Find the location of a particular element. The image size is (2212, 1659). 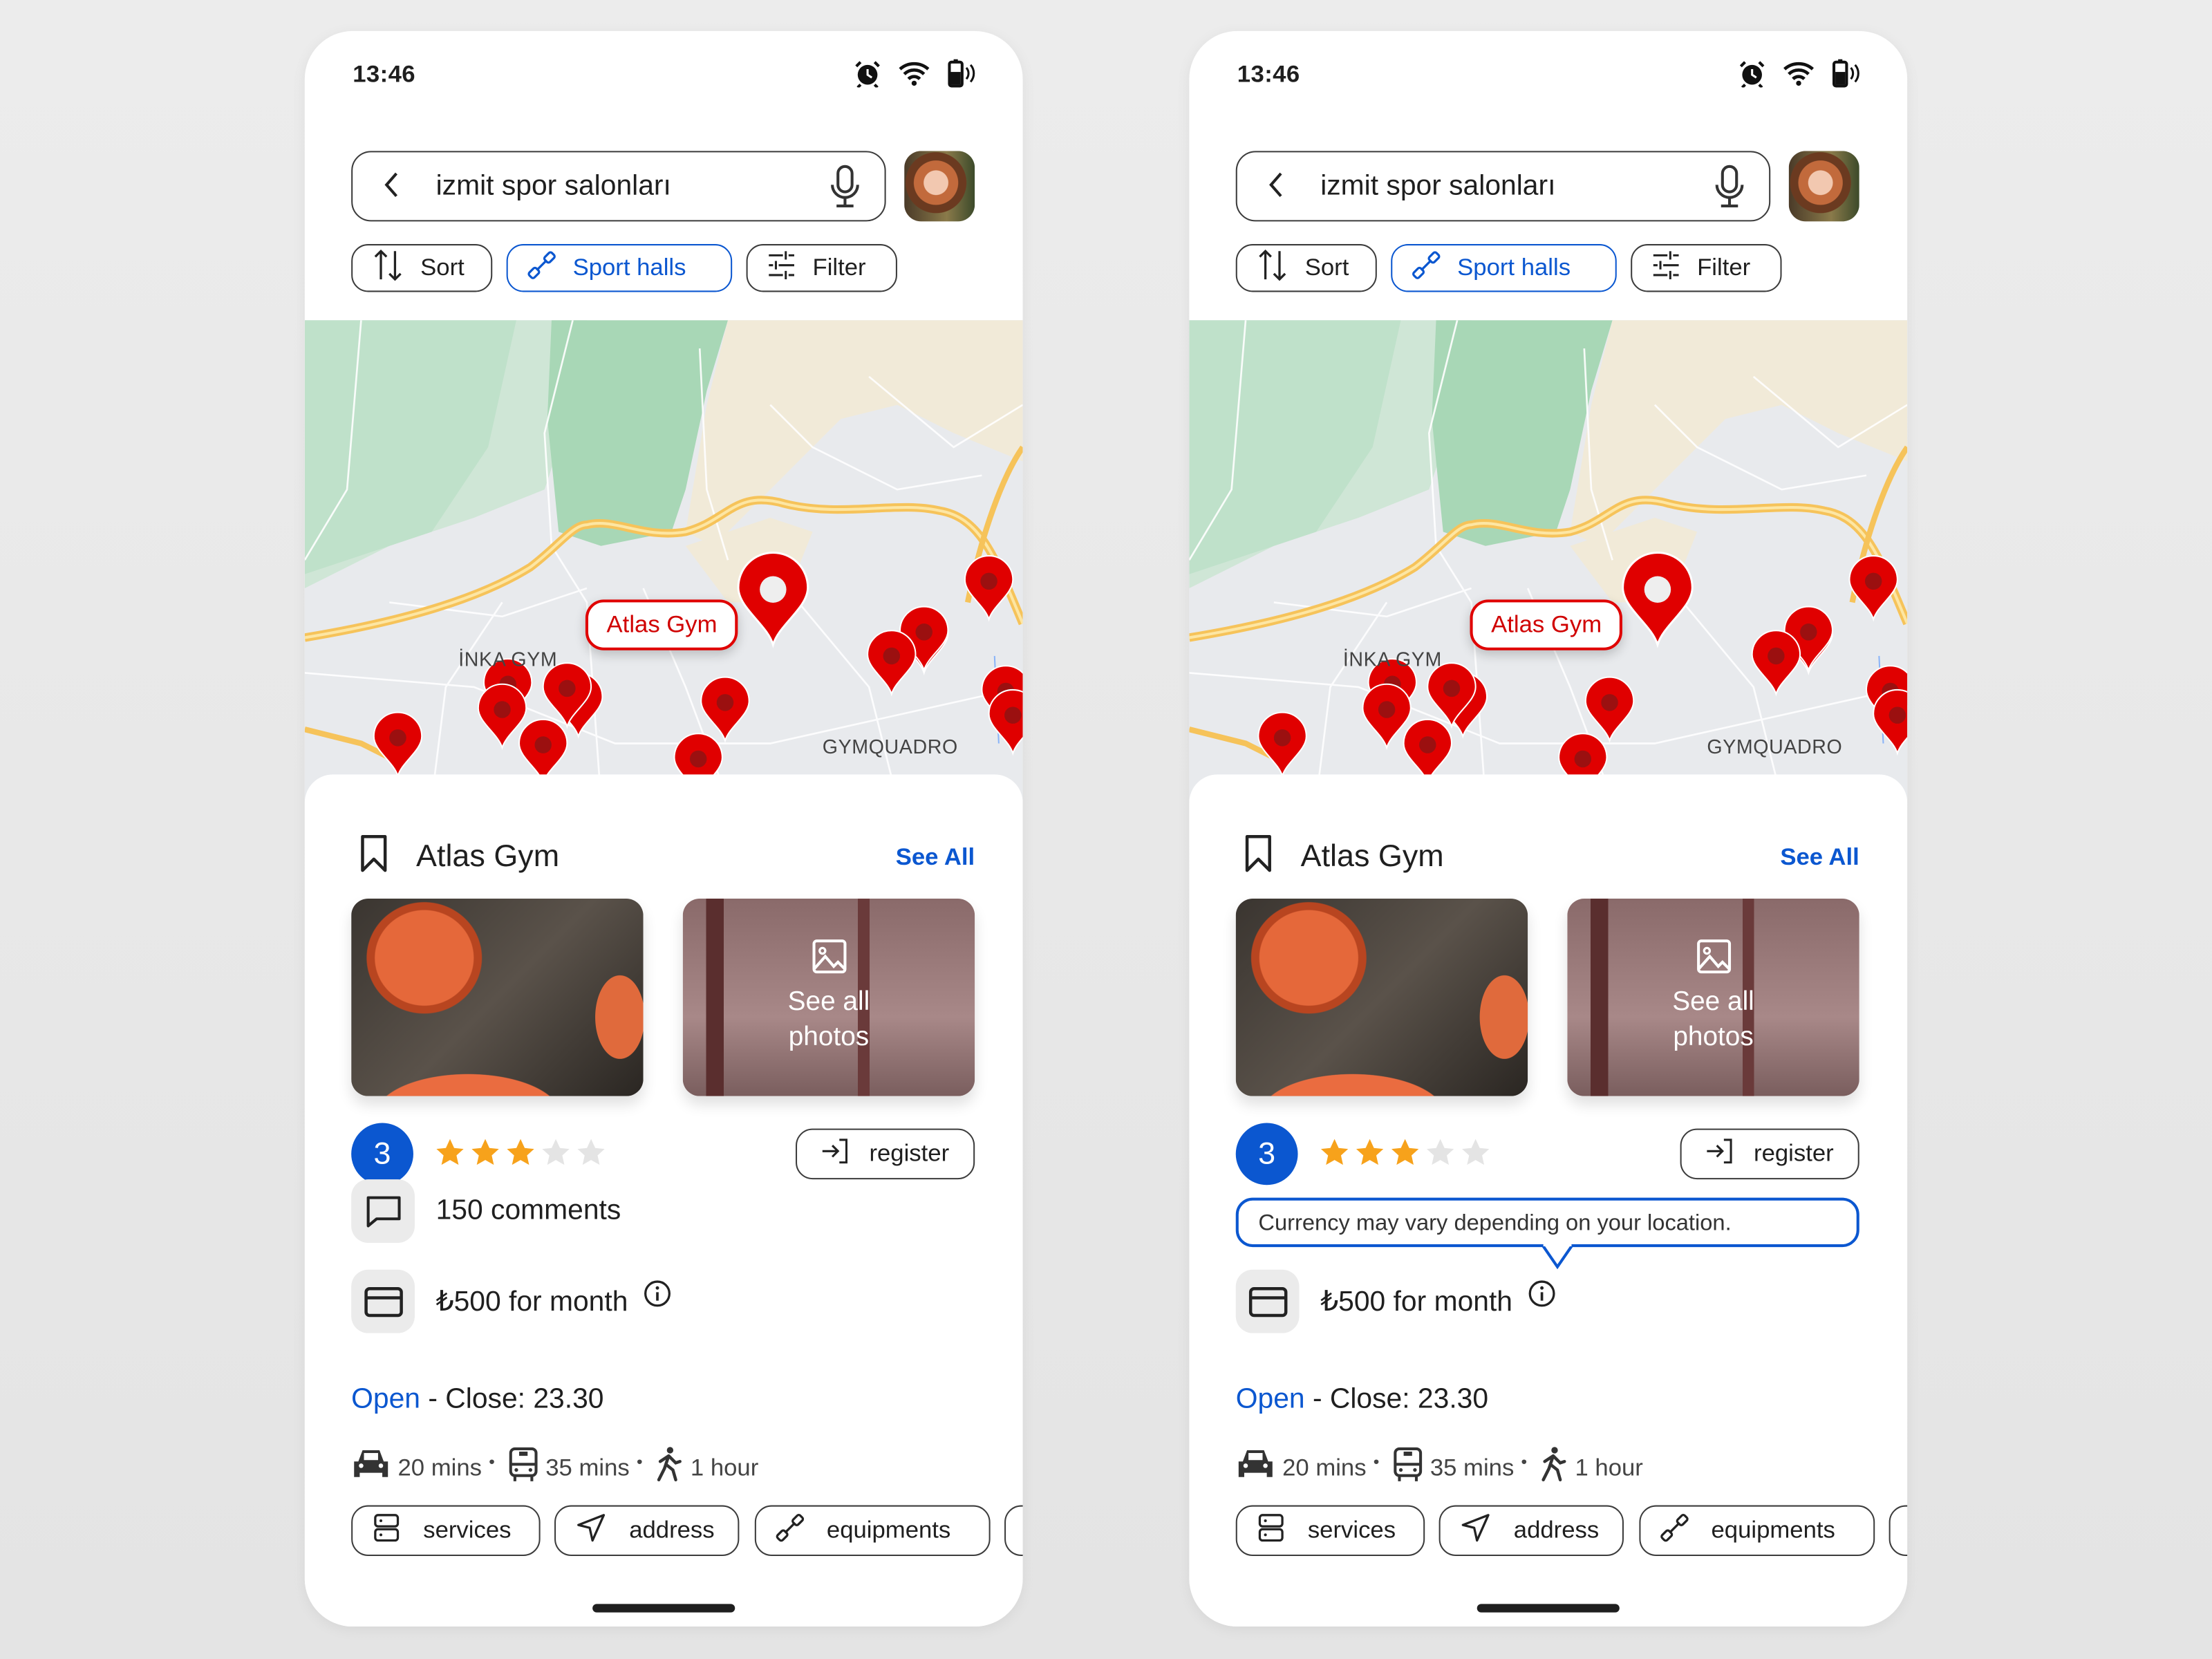

credit-card-icon is located at coordinates (383, 1301).